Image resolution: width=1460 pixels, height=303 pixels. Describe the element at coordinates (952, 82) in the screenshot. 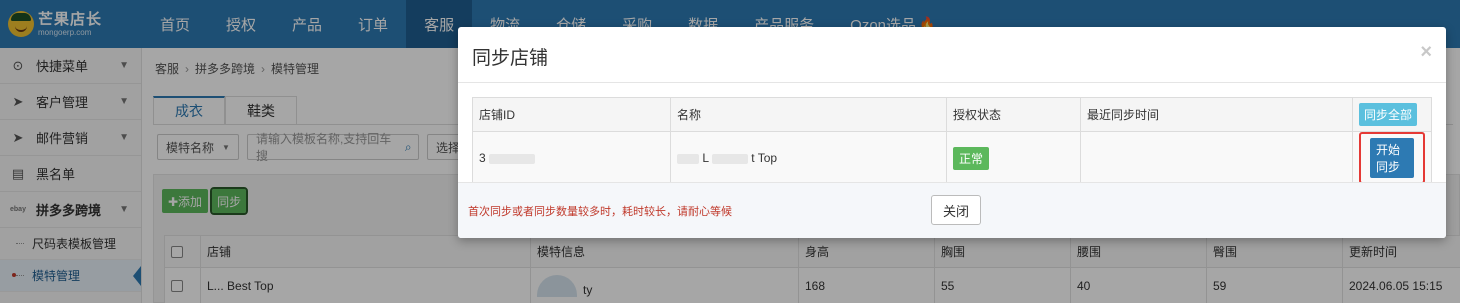

I see `dialog-divider` at that location.